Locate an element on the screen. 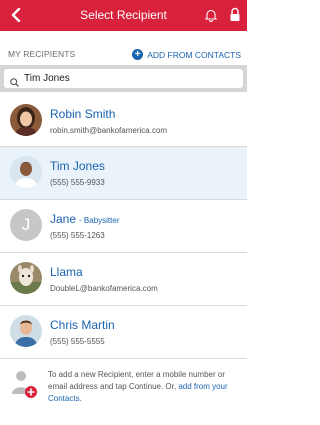  recipient-name: Llama is located at coordinates (66, 272).